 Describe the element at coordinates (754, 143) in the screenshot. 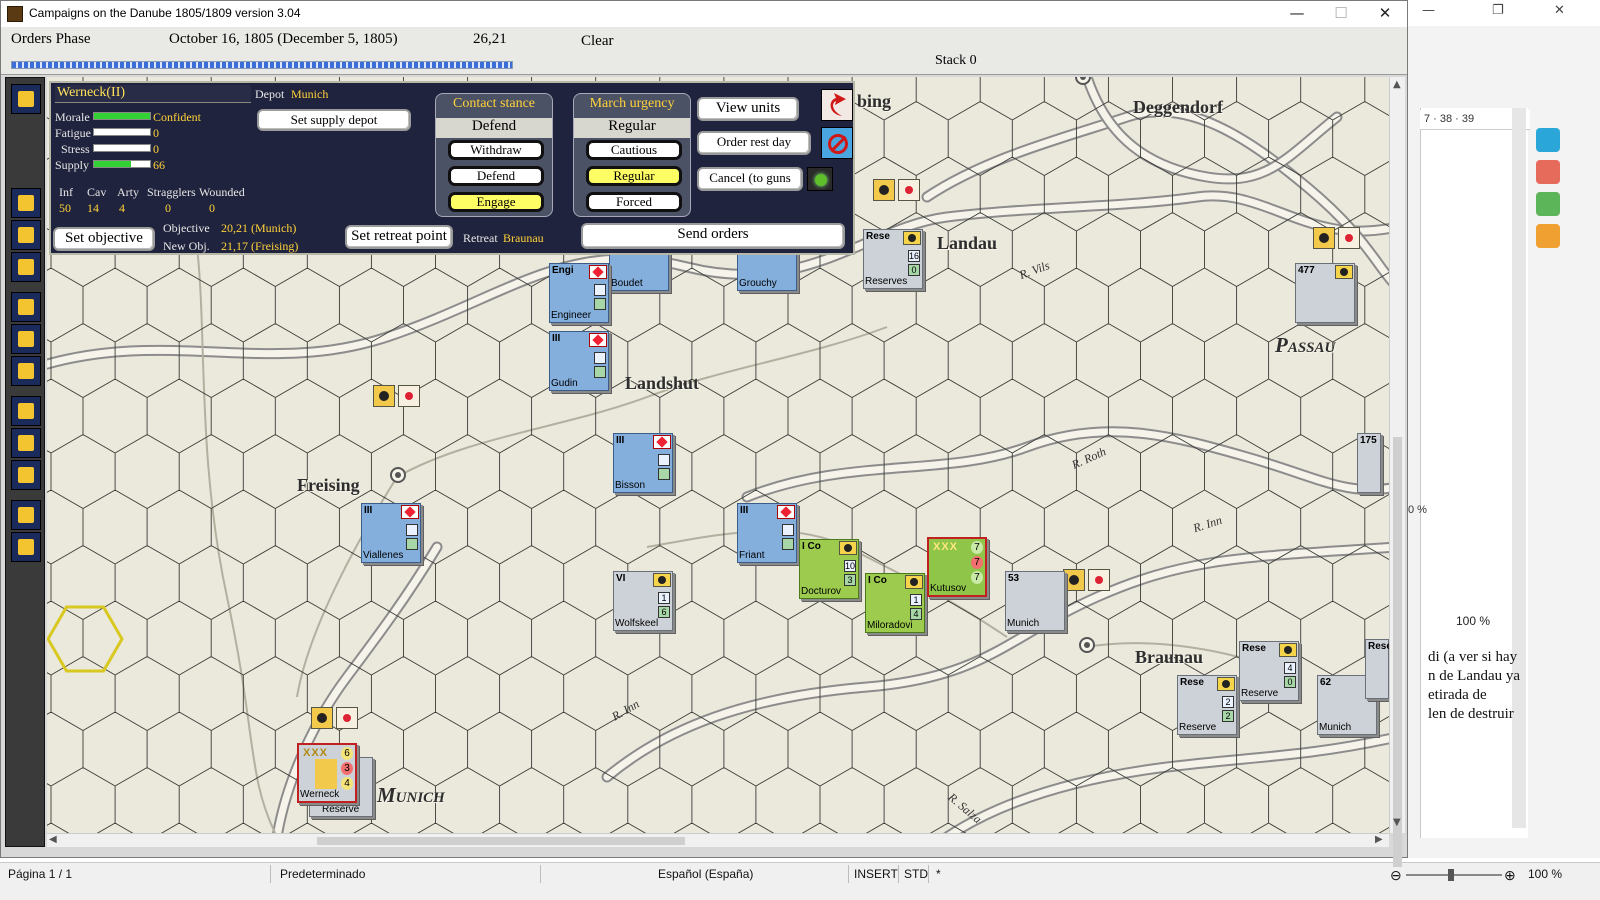

I see `order-rest-day-button: Order rest day` at that location.